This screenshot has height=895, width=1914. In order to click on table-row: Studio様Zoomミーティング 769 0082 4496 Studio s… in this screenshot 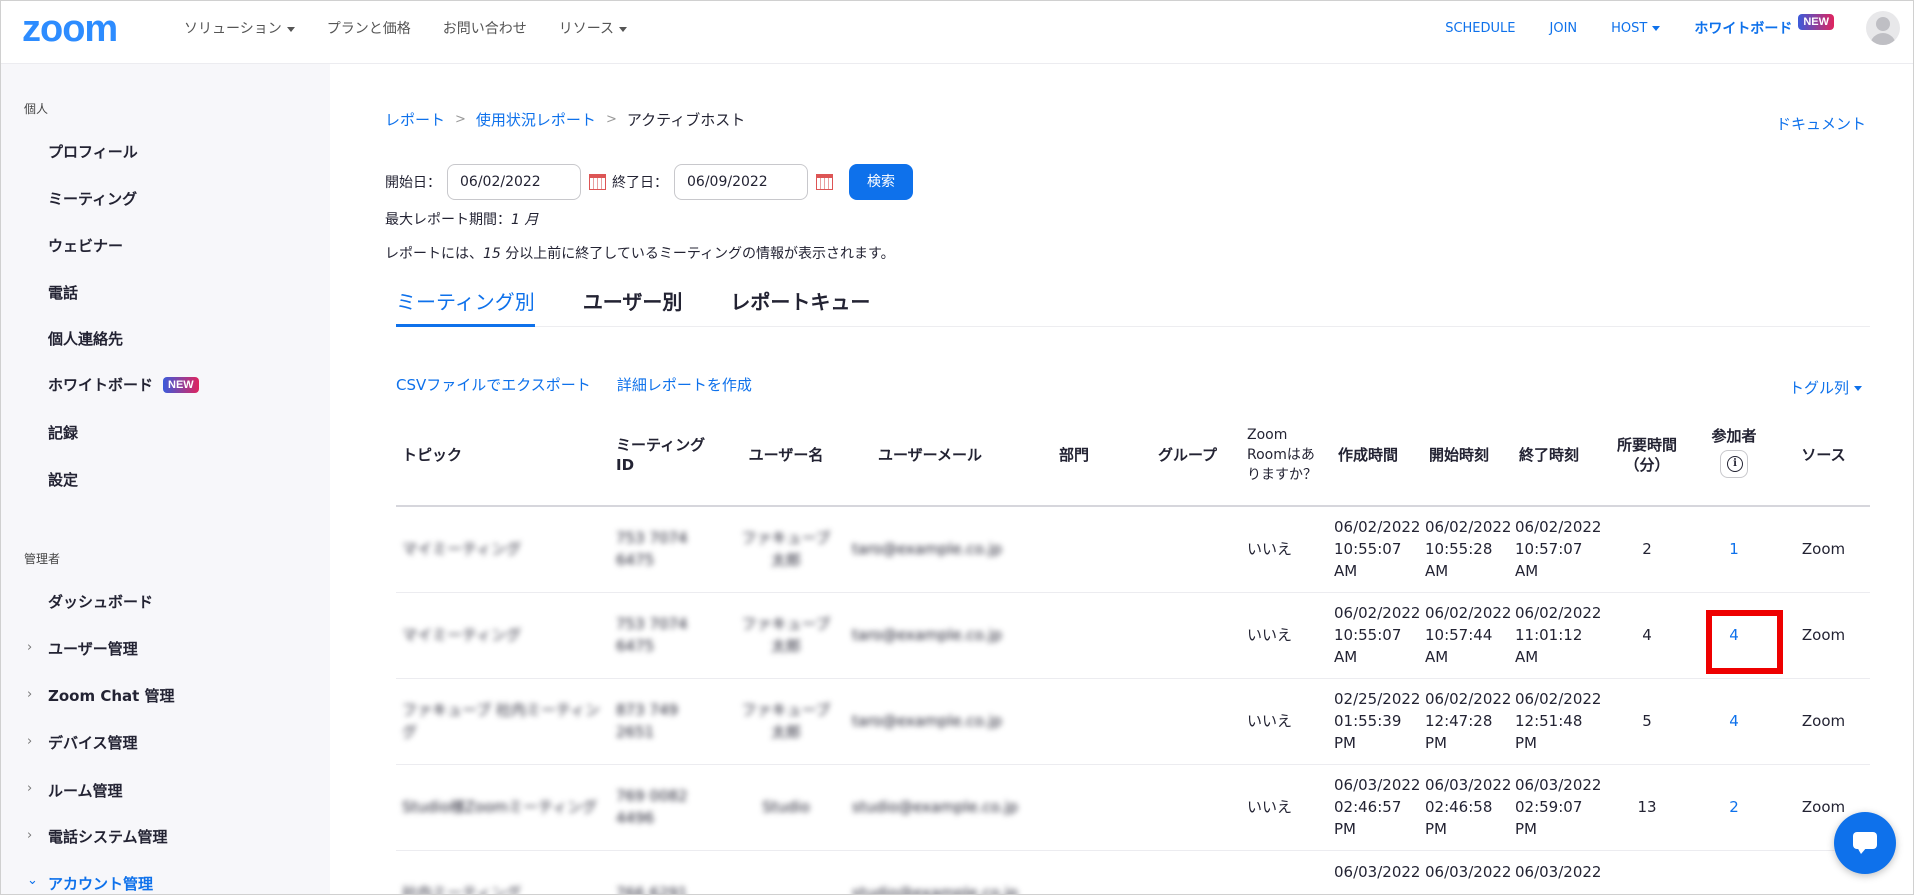, I will do `click(1133, 807)`.